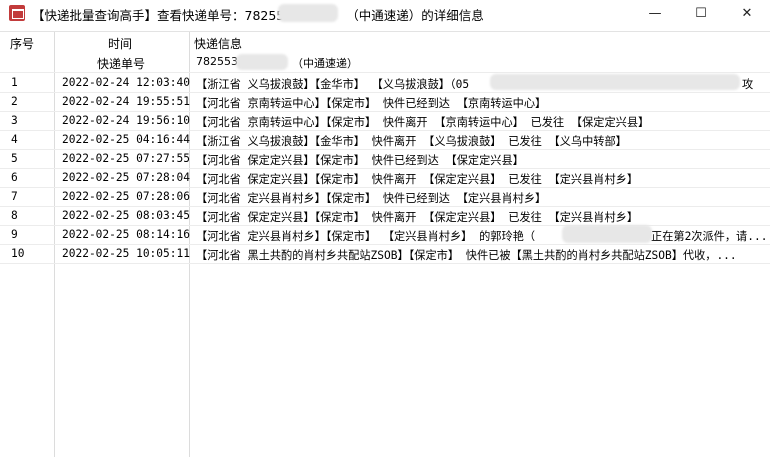 This screenshot has width=770, height=457. I want to click on header-index: 序号, so click(22, 43).